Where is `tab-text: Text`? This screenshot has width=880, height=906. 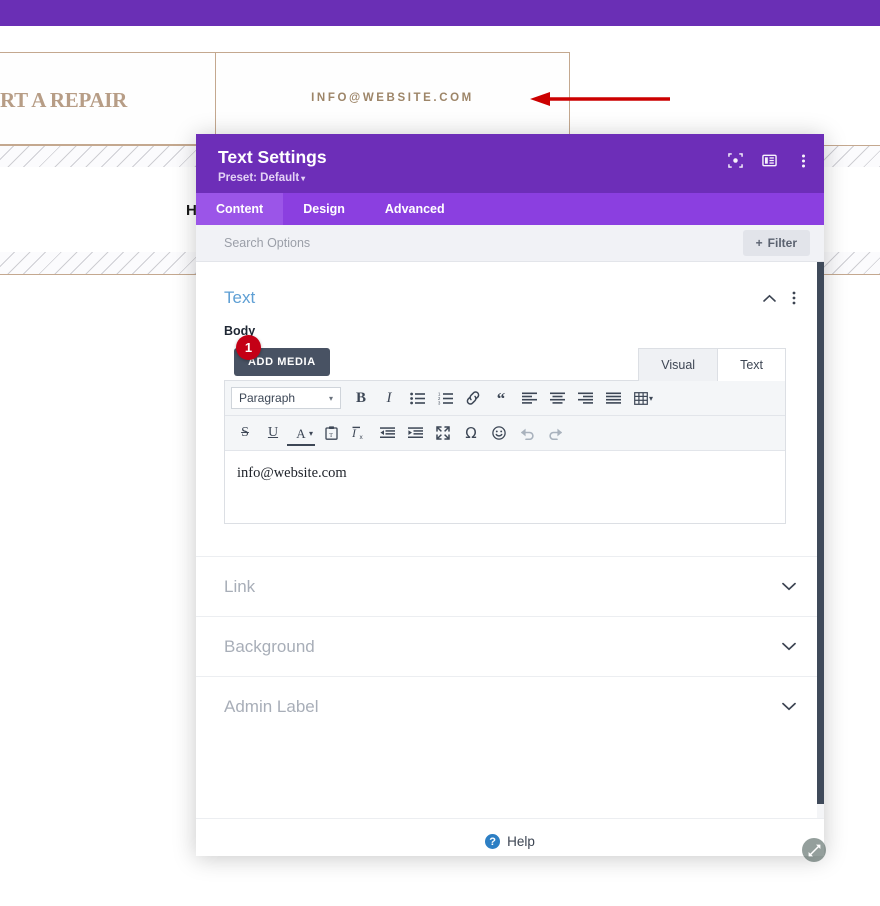 tab-text: Text is located at coordinates (751, 364).